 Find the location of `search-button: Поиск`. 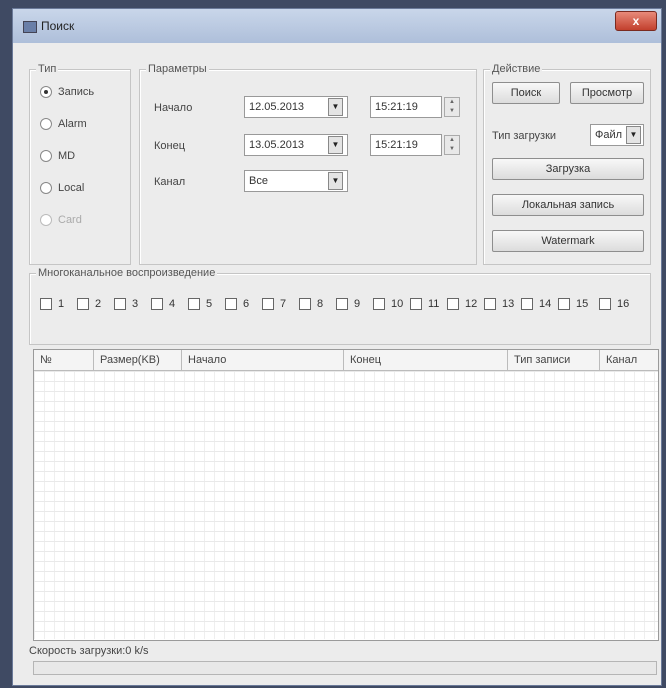

search-button: Поиск is located at coordinates (526, 93).